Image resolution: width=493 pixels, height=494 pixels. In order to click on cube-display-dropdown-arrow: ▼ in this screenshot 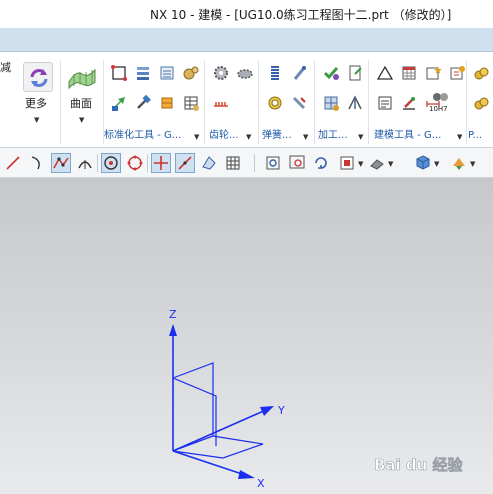, I will do `click(436, 164)`.